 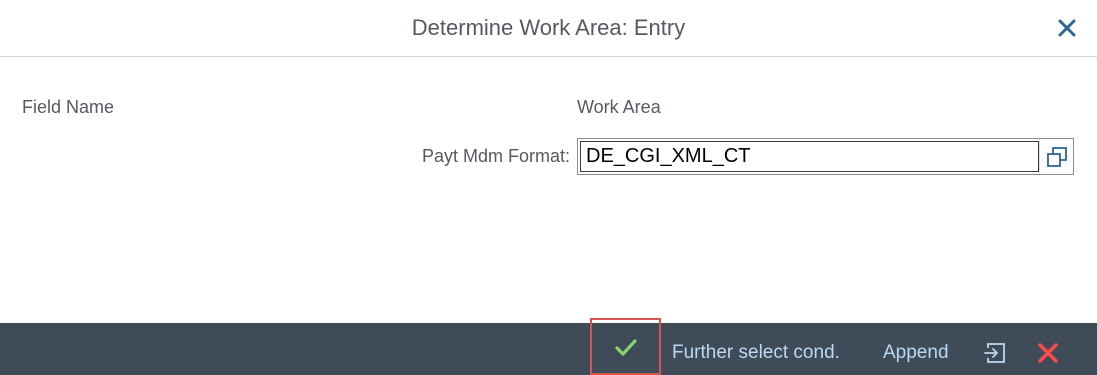 I want to click on dialog-title: Determine Work Area: Entry, so click(x=548, y=27).